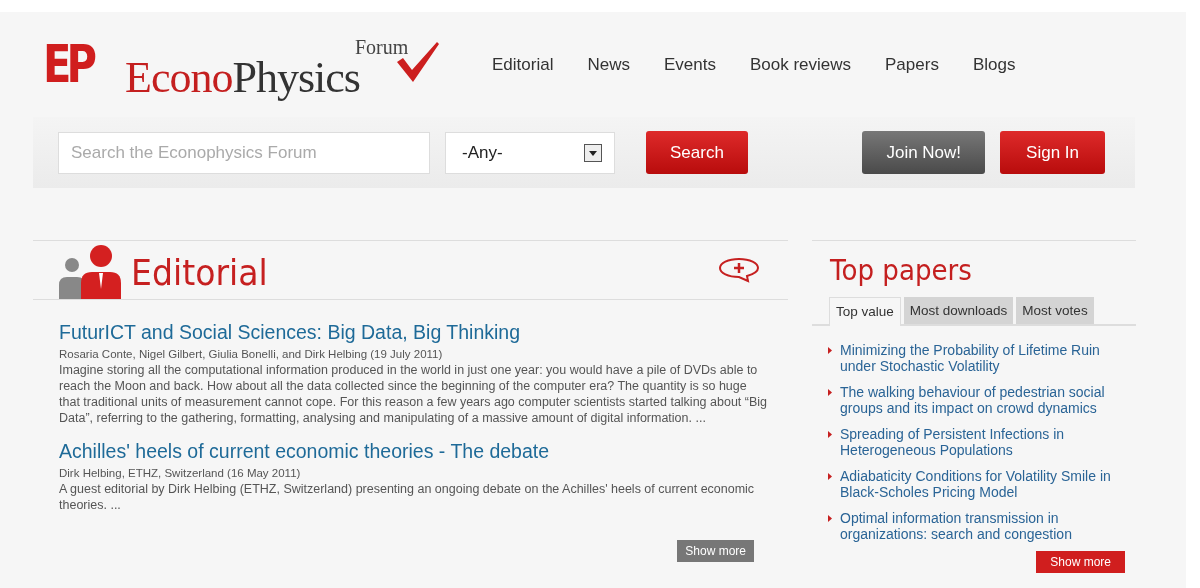 Image resolution: width=1200 pixels, height=588 pixels. Describe the element at coordinates (697, 152) in the screenshot. I see `search-button: Search` at that location.